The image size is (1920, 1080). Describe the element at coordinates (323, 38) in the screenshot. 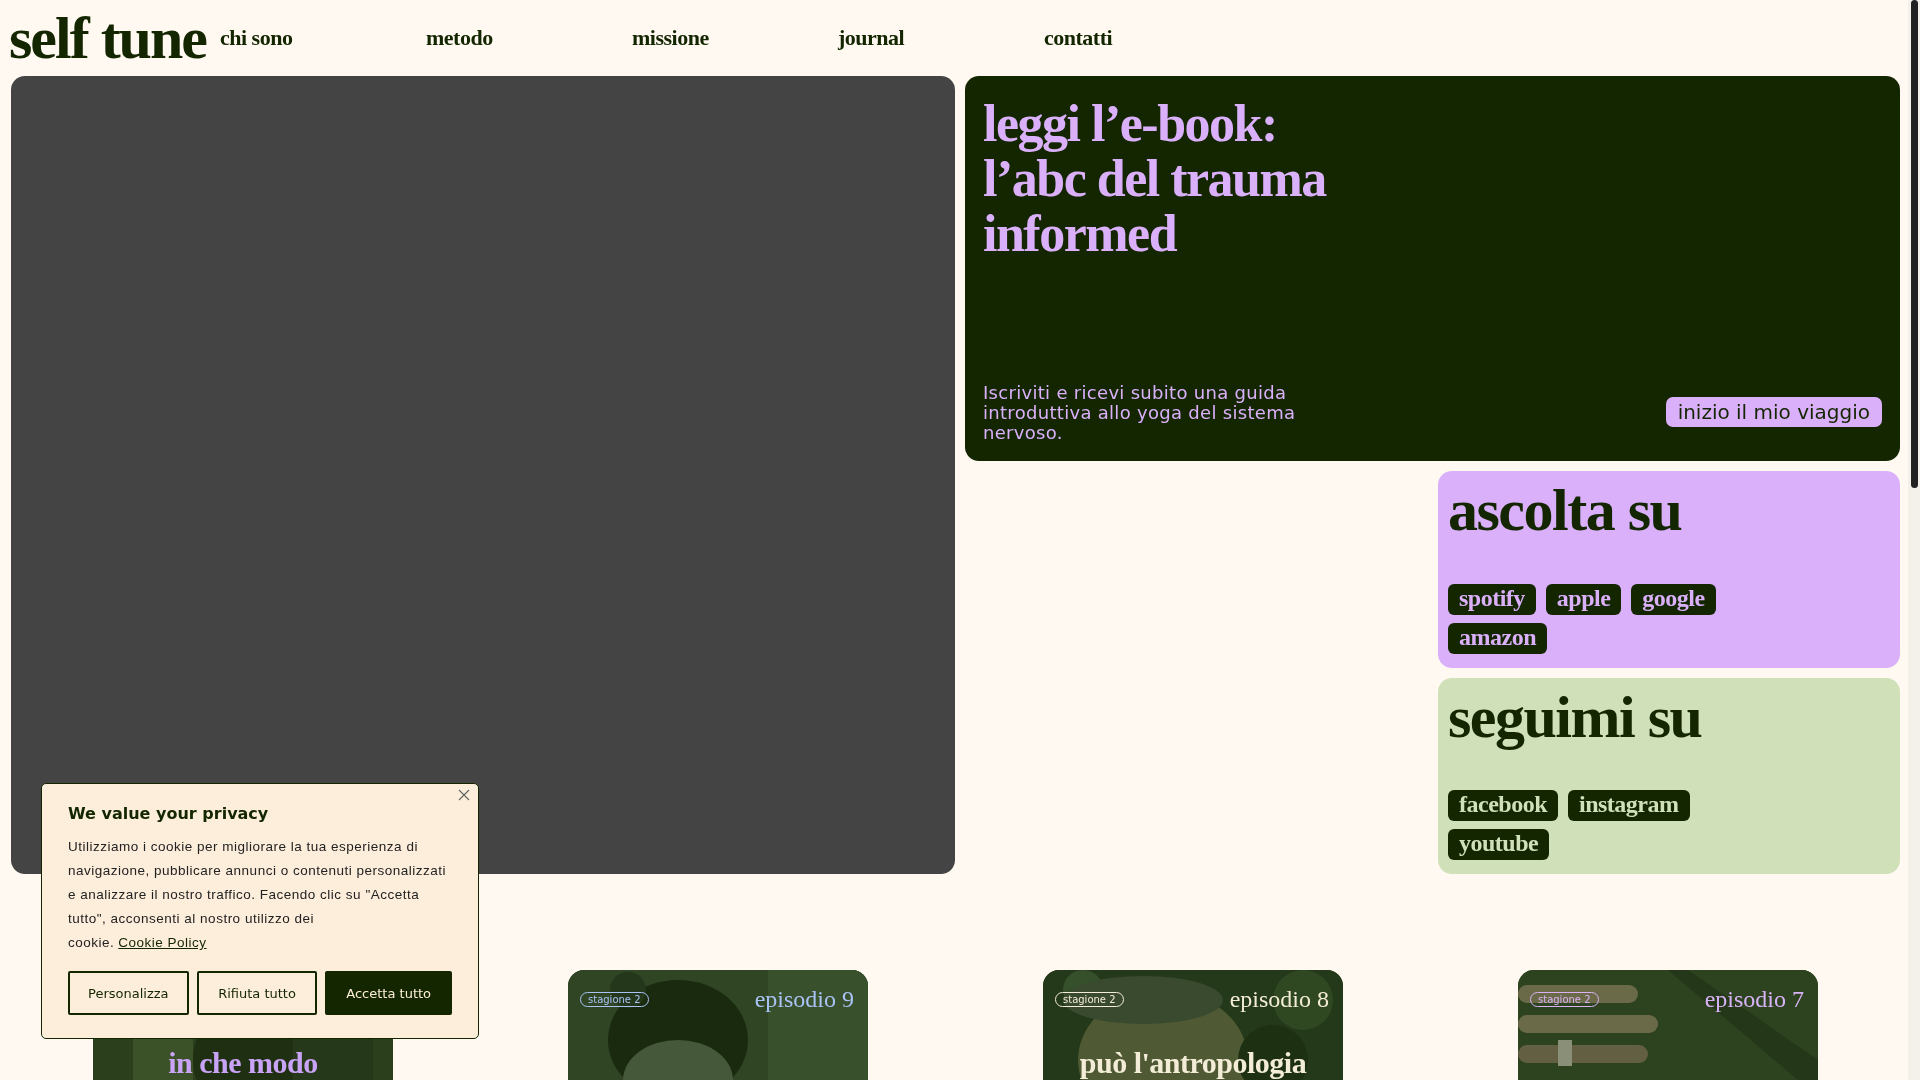

I see `nav-link: chi sono` at that location.